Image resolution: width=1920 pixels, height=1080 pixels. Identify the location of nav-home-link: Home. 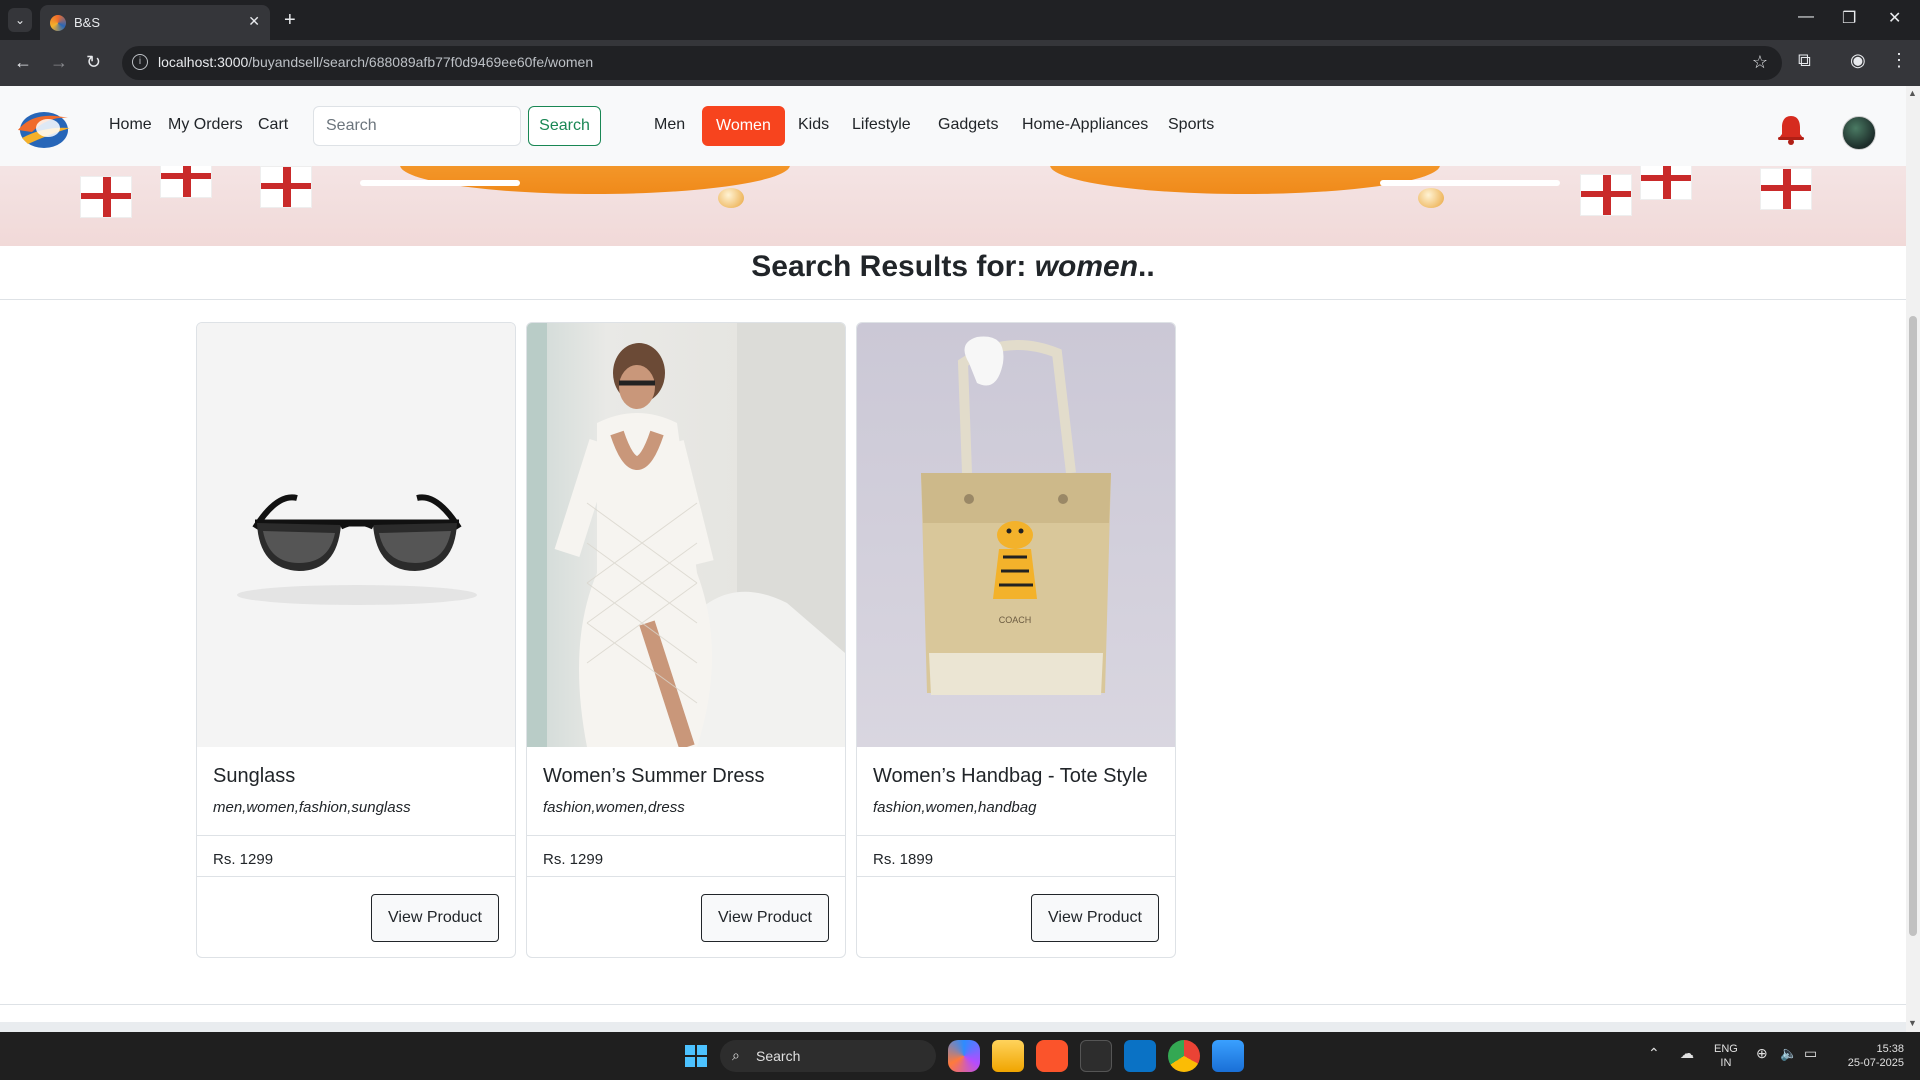
(130, 125).